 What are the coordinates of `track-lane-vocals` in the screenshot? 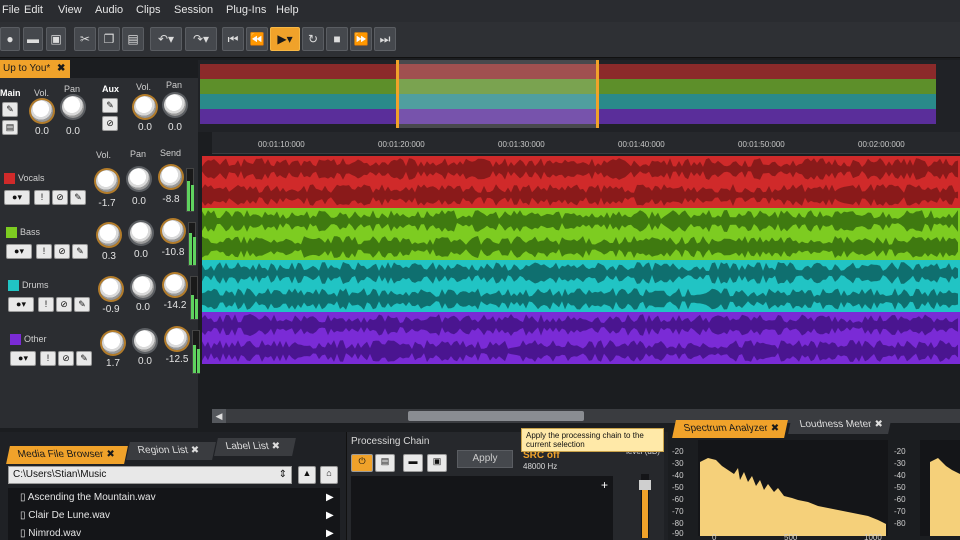 It's located at (581, 182).